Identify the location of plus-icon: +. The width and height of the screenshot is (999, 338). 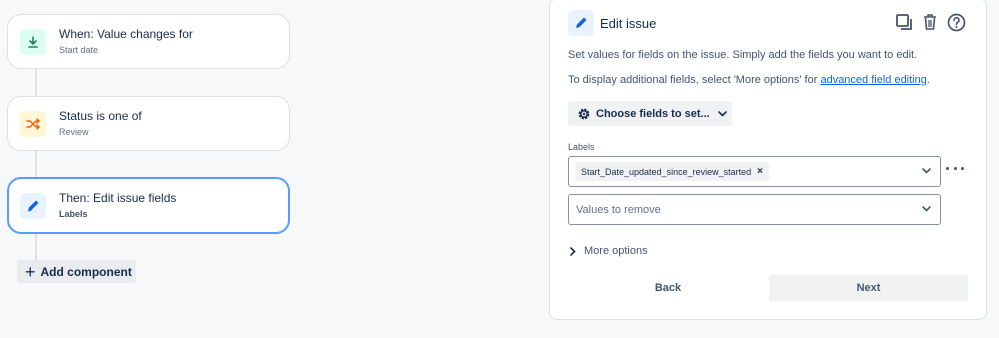
(30, 271).